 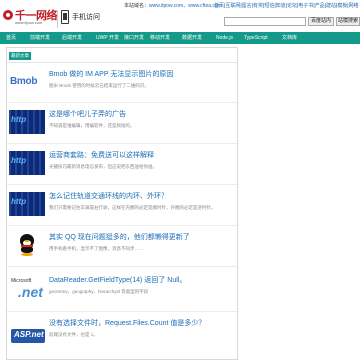 What do you see at coordinates (72, 38) in the screenshot?
I see `nav-item-backend: 后端开发` at bounding box center [72, 38].